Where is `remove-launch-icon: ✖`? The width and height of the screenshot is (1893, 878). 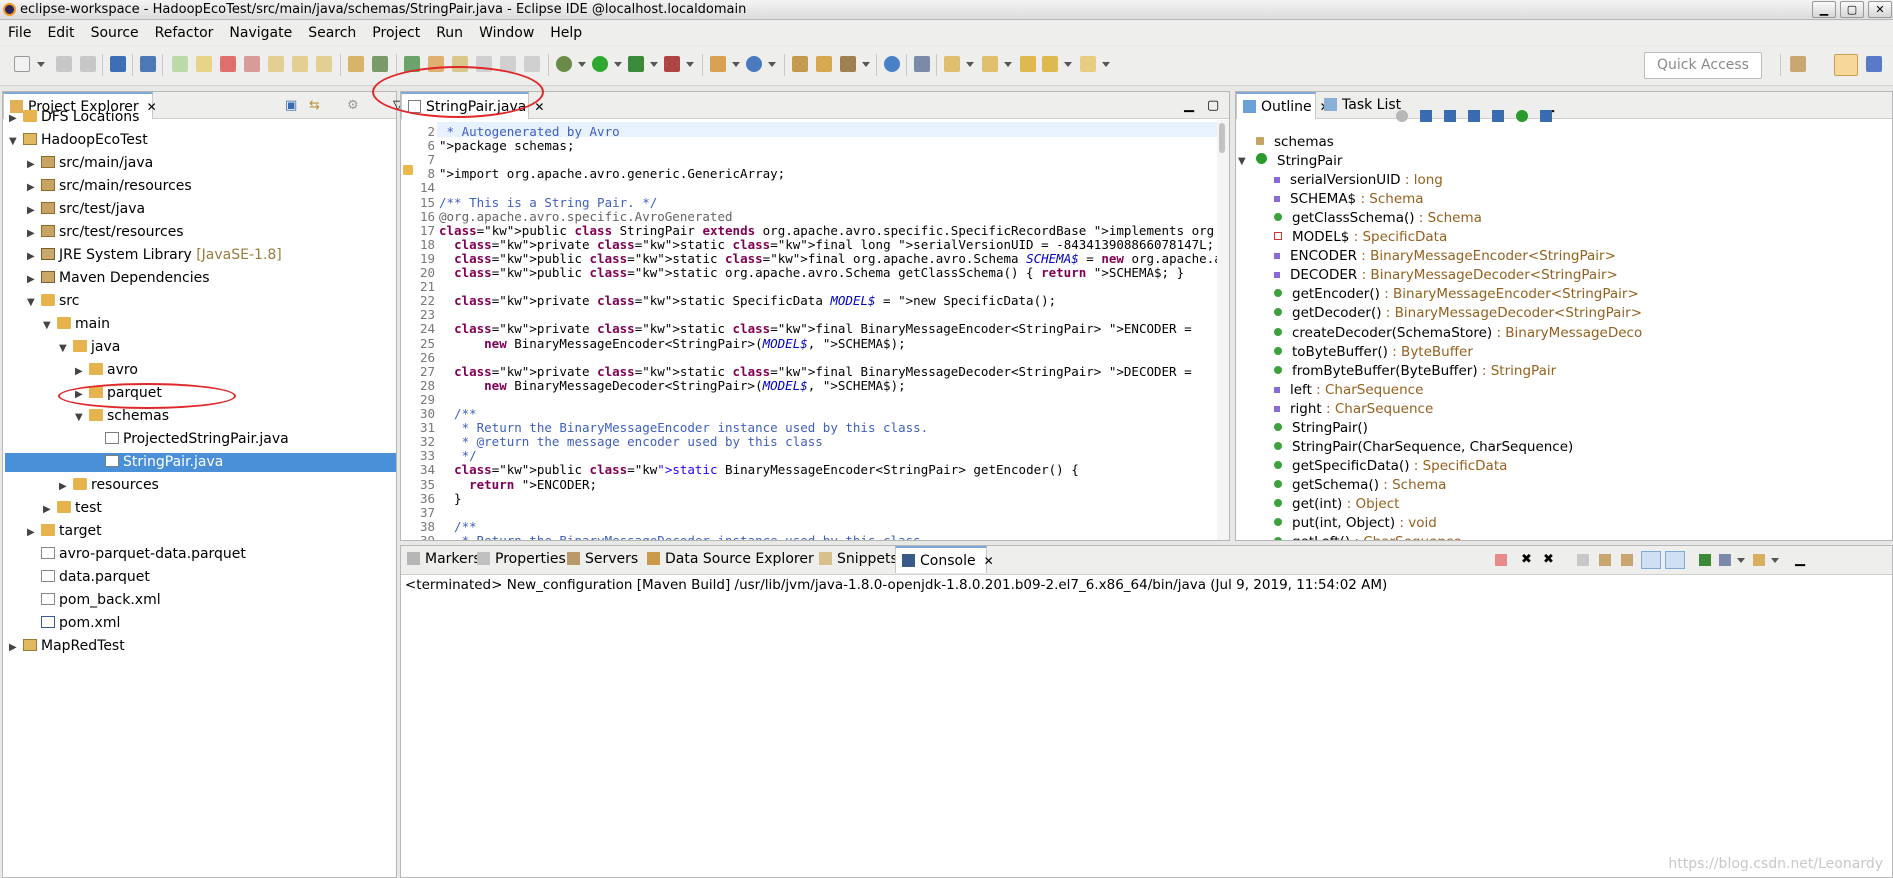
remove-launch-icon: ✖ is located at coordinates (1526, 559).